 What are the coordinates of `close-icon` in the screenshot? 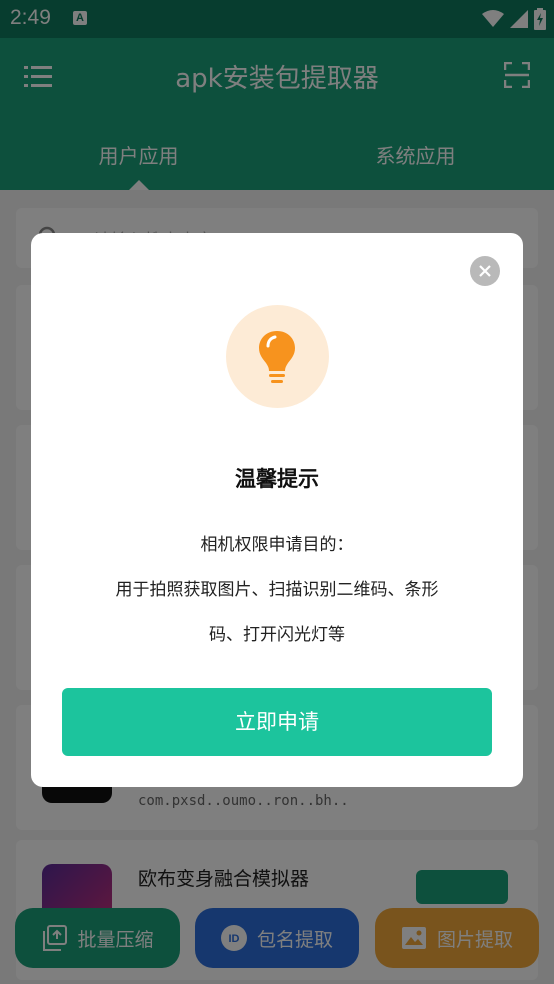 It's located at (485, 271).